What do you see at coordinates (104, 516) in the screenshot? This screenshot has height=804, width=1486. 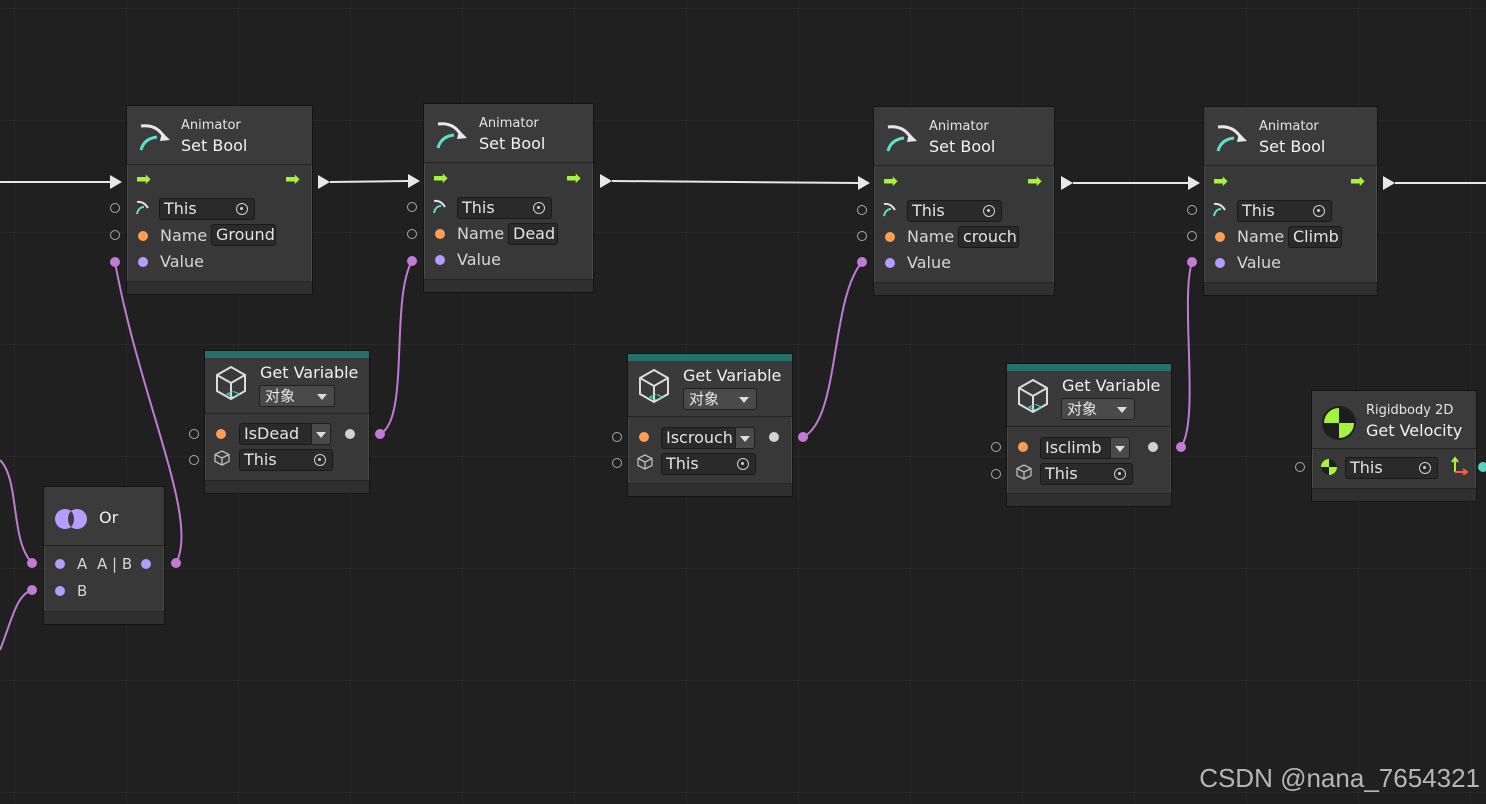 I see `node-header: Or` at bounding box center [104, 516].